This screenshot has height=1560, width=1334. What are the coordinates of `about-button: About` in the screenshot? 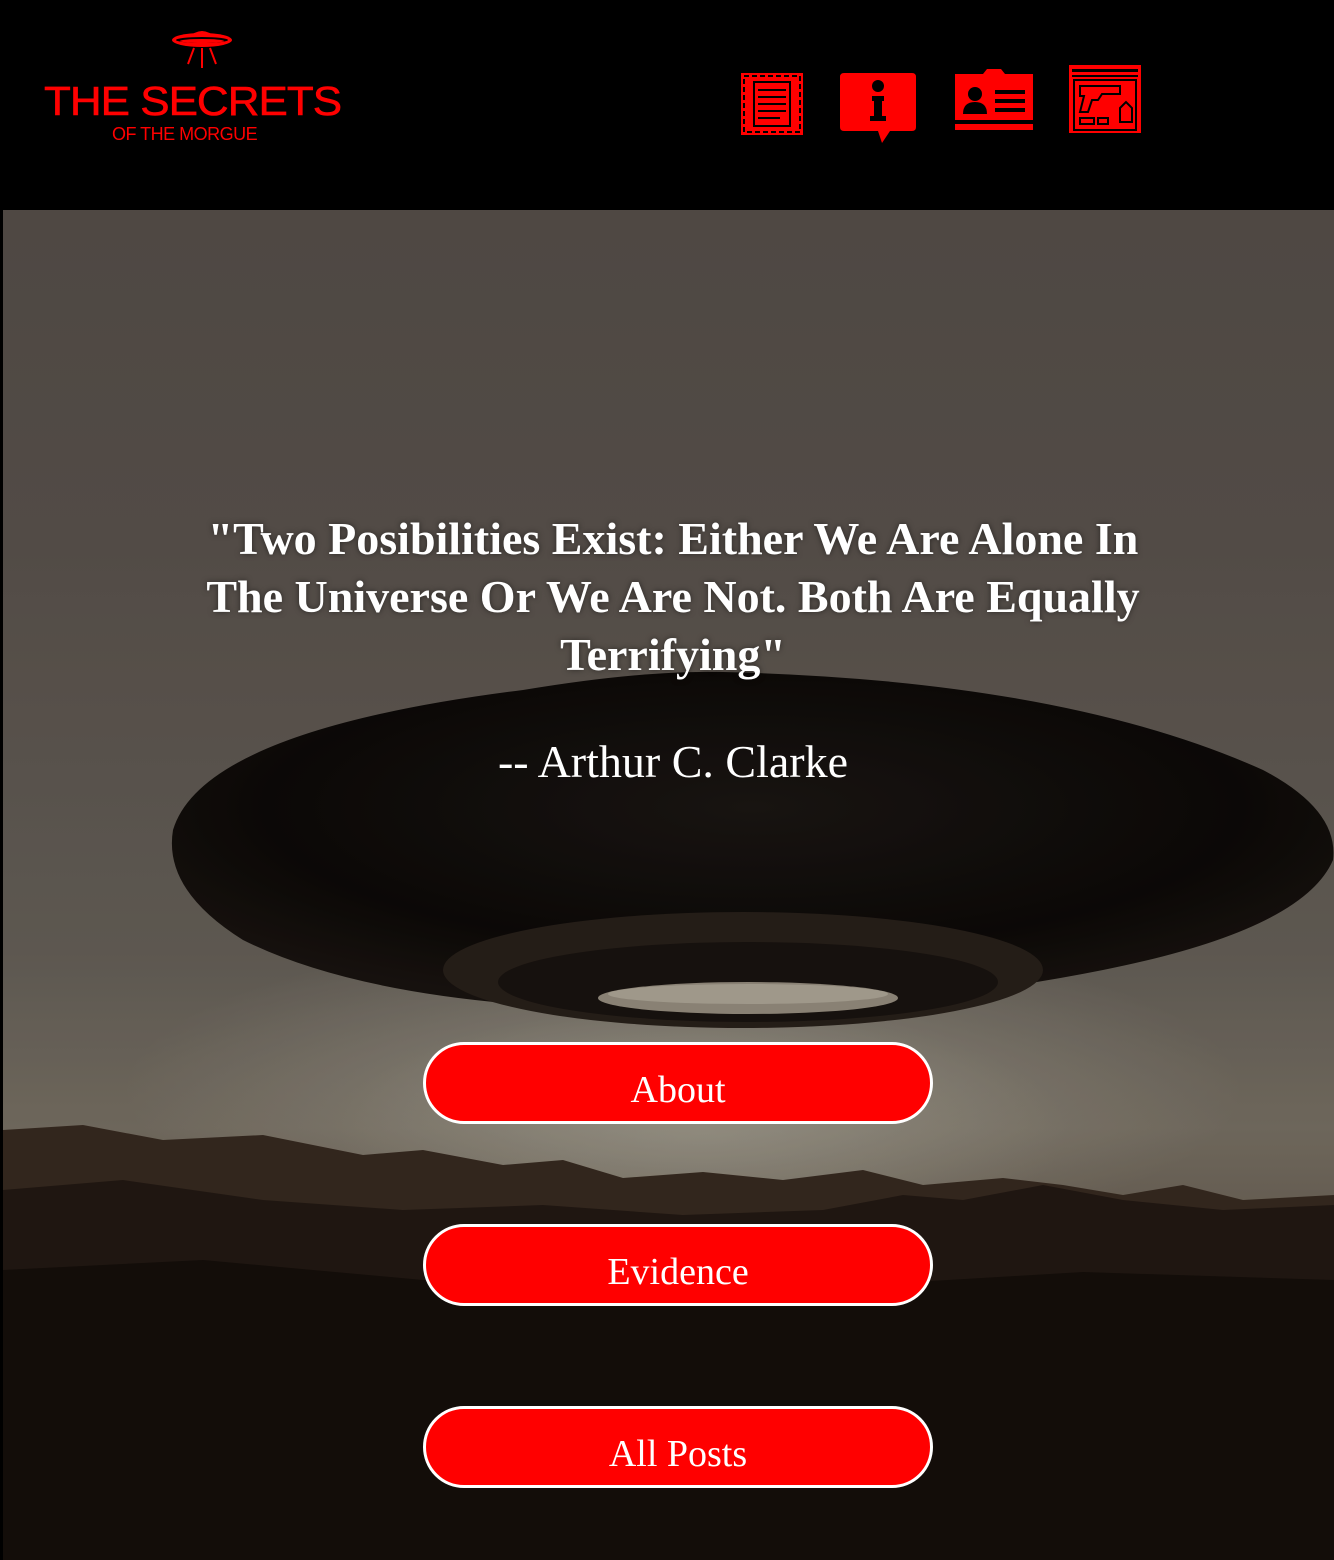 It's located at (678, 1083).